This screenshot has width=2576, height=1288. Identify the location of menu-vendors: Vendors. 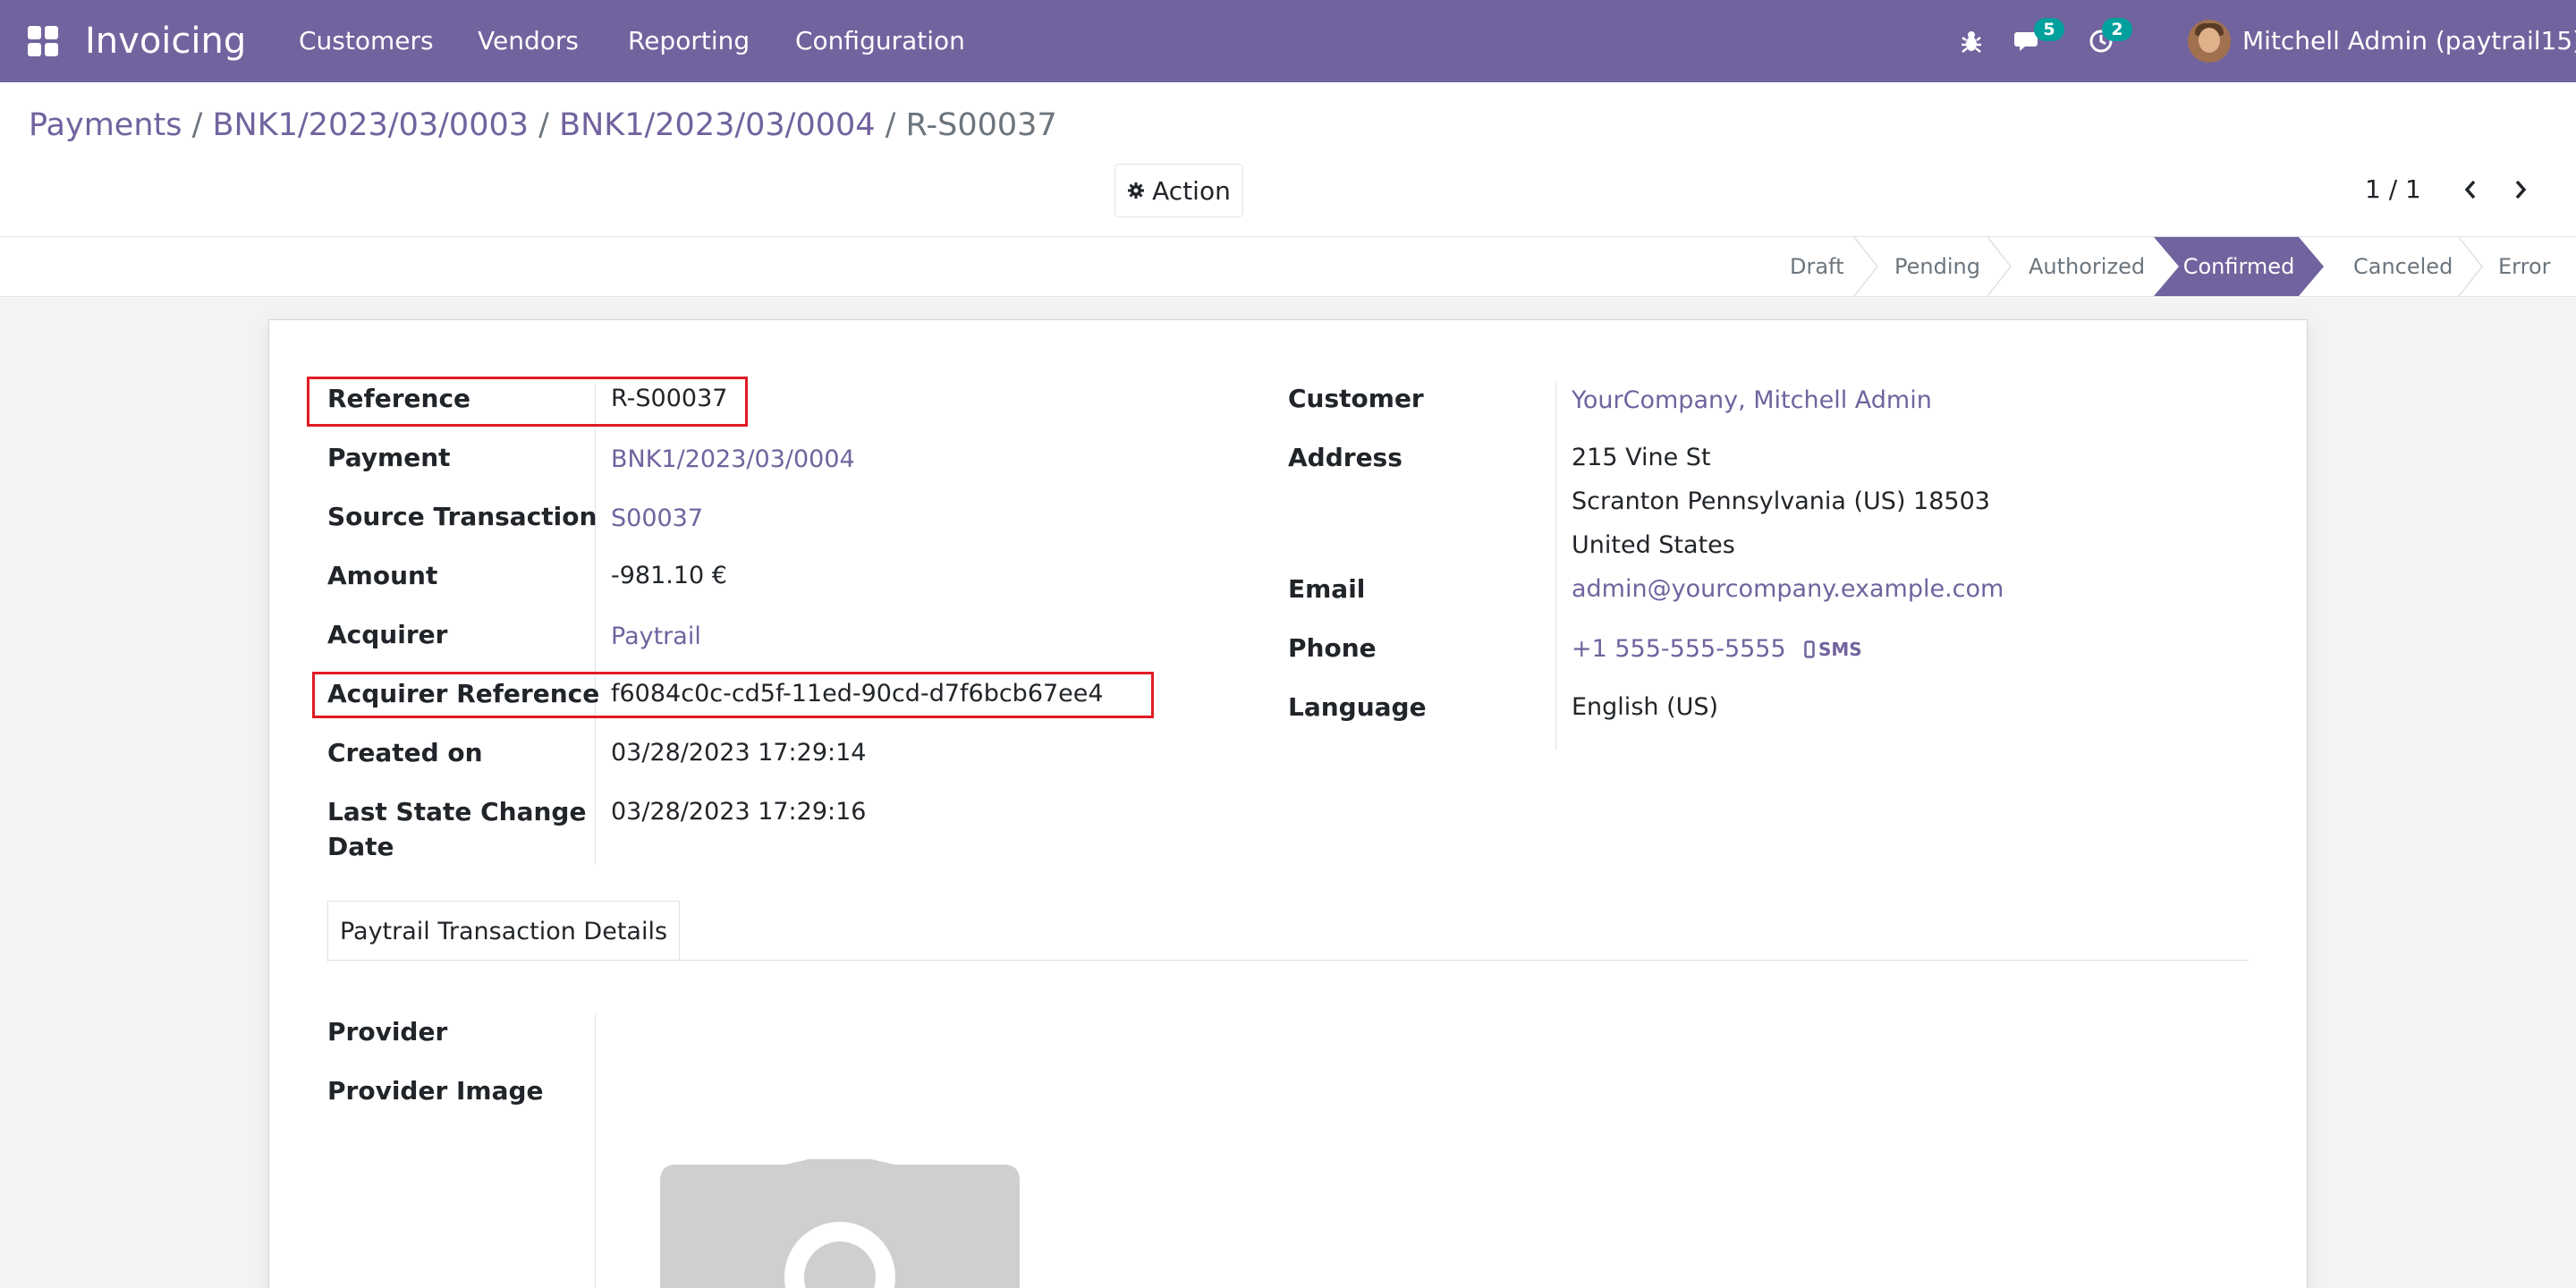
(528, 41).